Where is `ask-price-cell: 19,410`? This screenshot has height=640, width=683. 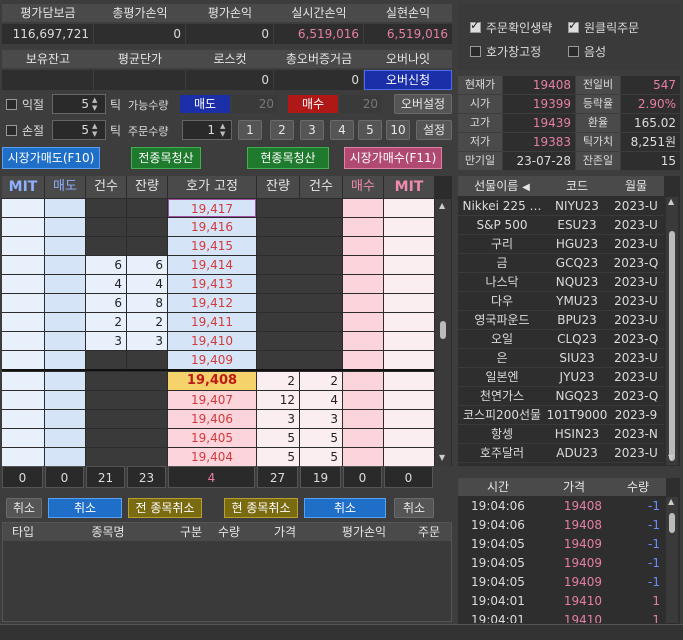 ask-price-cell: 19,410 is located at coordinates (212, 341).